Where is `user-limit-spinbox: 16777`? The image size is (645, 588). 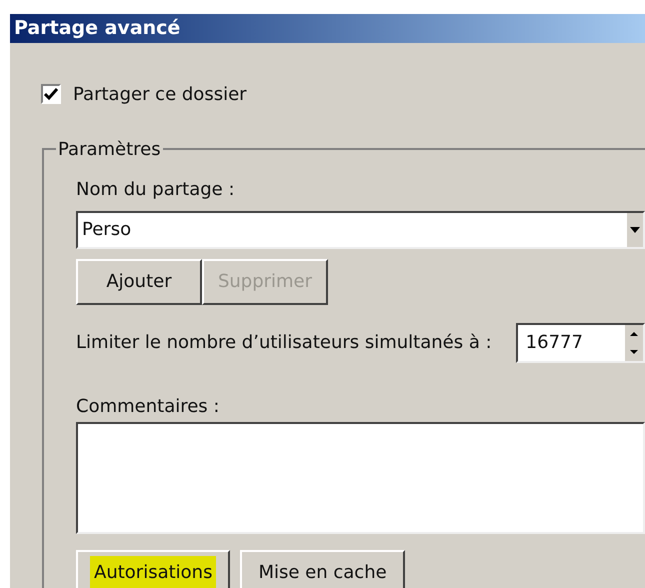 user-limit-spinbox: 16777 is located at coordinates (580, 342).